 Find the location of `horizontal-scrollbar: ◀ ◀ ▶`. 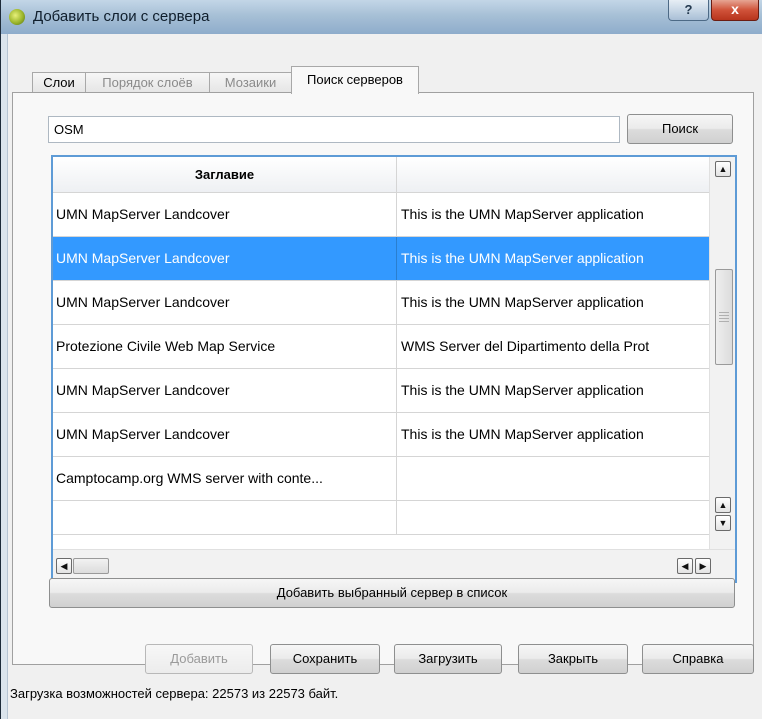

horizontal-scrollbar: ◀ ◀ ▶ is located at coordinates (394, 565).